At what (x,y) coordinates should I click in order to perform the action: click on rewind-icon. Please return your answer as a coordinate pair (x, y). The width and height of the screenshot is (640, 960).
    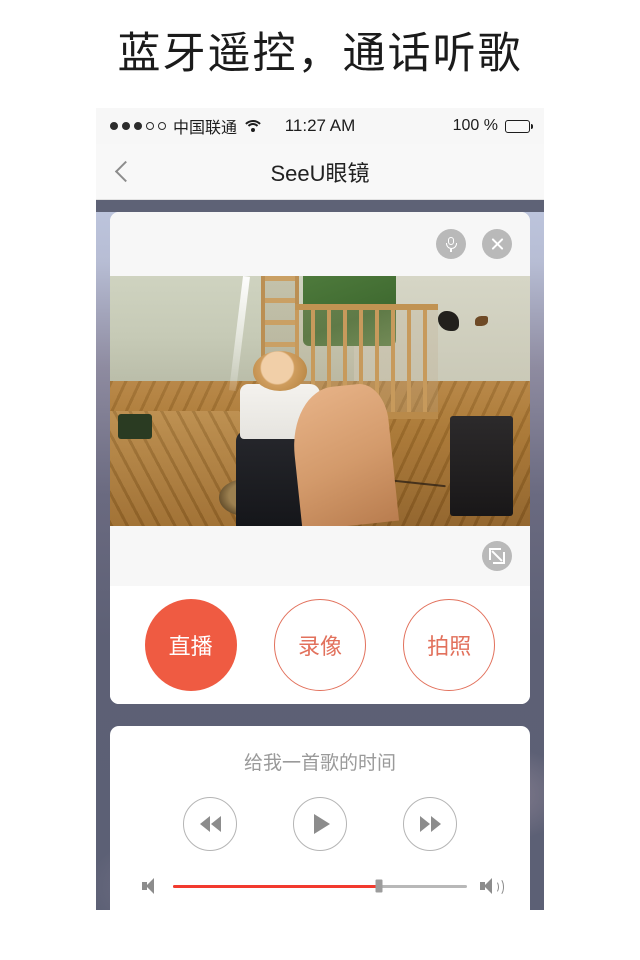
    Looking at the image, I should click on (210, 824).